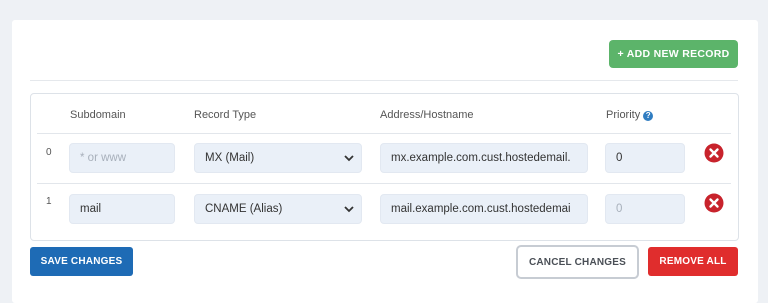  Describe the element at coordinates (230, 158) in the screenshot. I see `record-type-value: MX (Mail)` at that location.